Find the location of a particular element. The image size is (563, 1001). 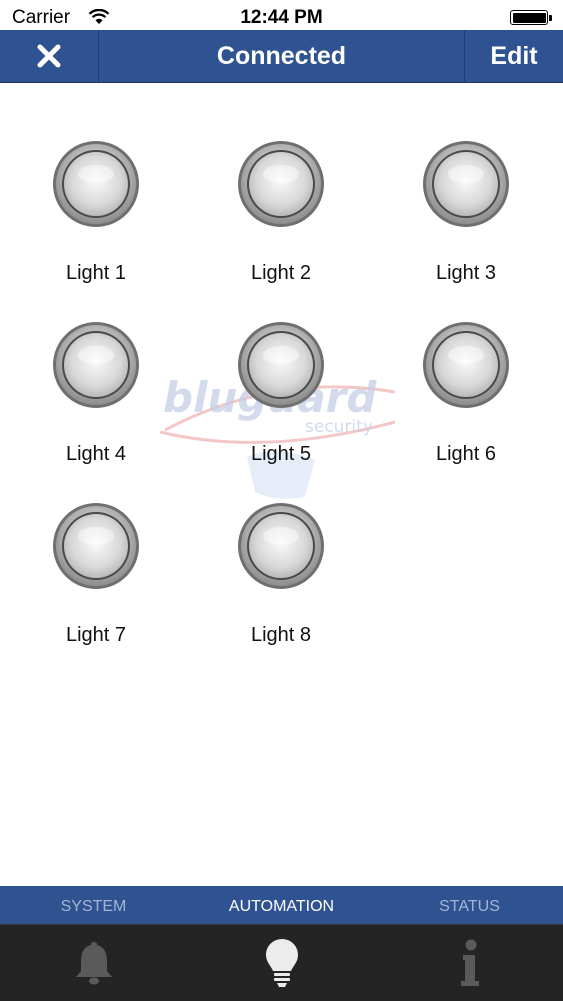

tab-system: SYSTEM is located at coordinates (93, 905).